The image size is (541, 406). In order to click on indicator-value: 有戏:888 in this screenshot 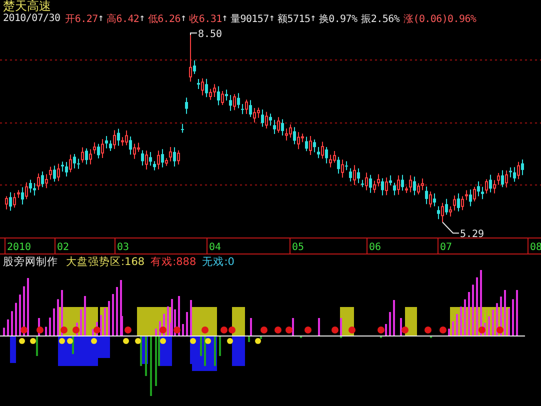, I will do `click(173, 262)`.